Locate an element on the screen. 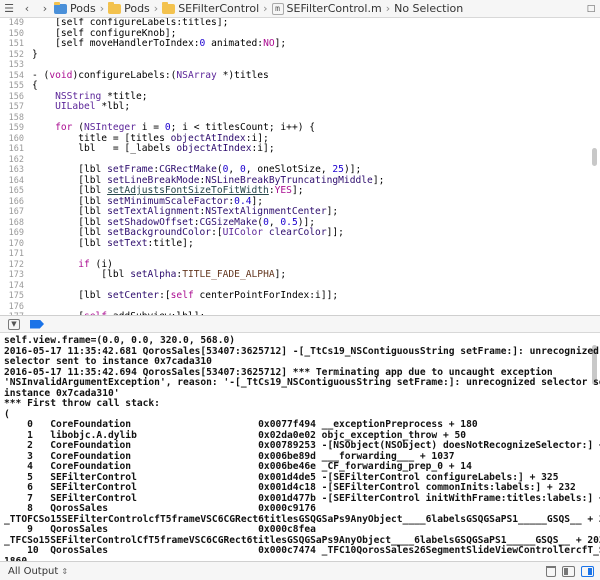  folder-icon is located at coordinates (169, 7).